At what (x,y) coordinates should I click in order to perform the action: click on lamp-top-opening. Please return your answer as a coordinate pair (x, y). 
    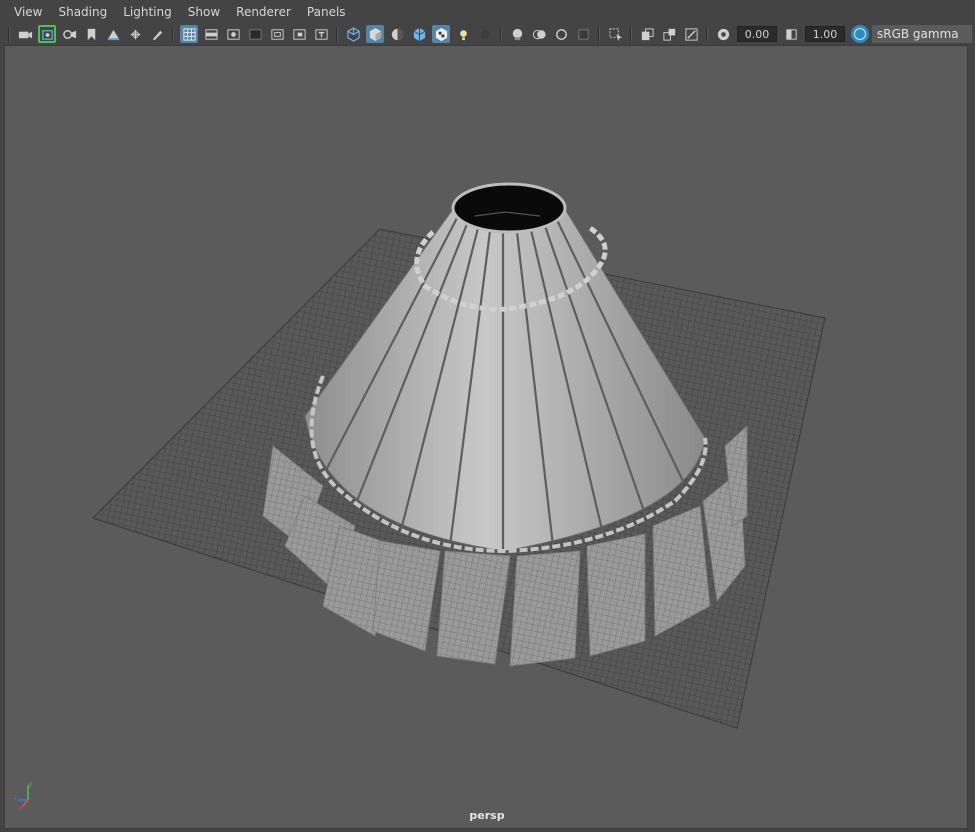
    Looking at the image, I should click on (509, 208).